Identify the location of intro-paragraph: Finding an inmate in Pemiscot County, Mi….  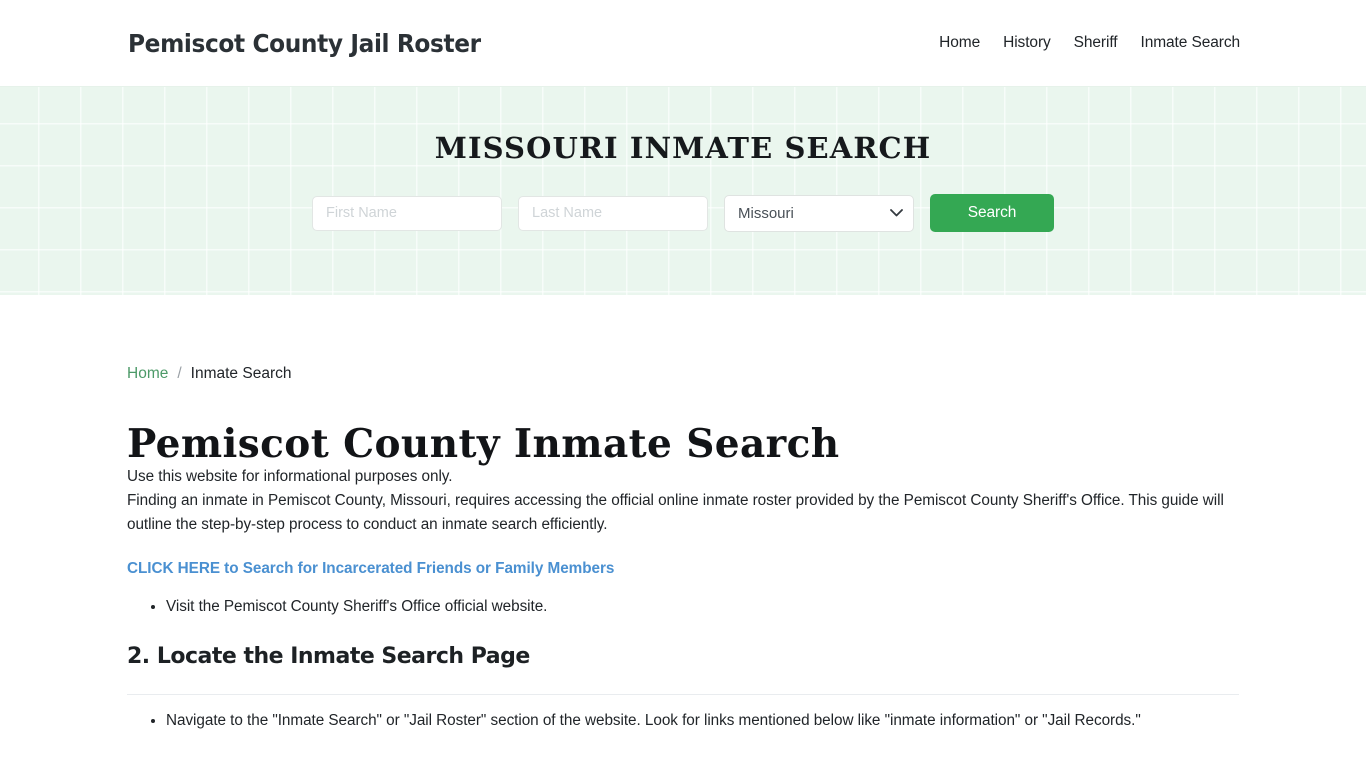
(675, 513).